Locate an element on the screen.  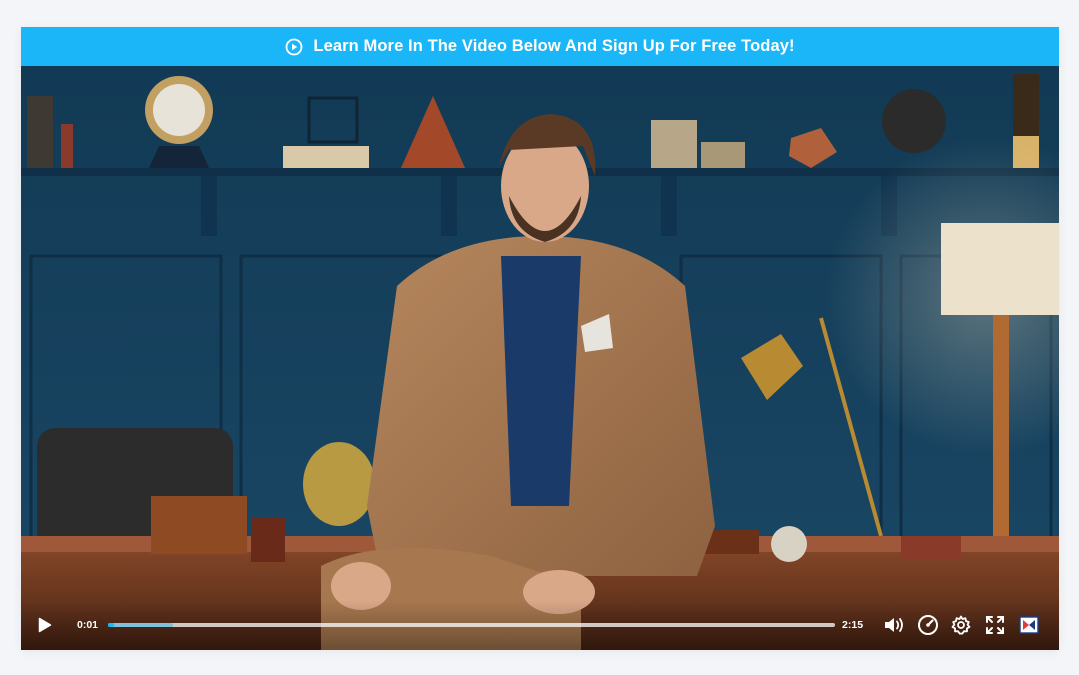
played-fill is located at coordinates (111, 625).